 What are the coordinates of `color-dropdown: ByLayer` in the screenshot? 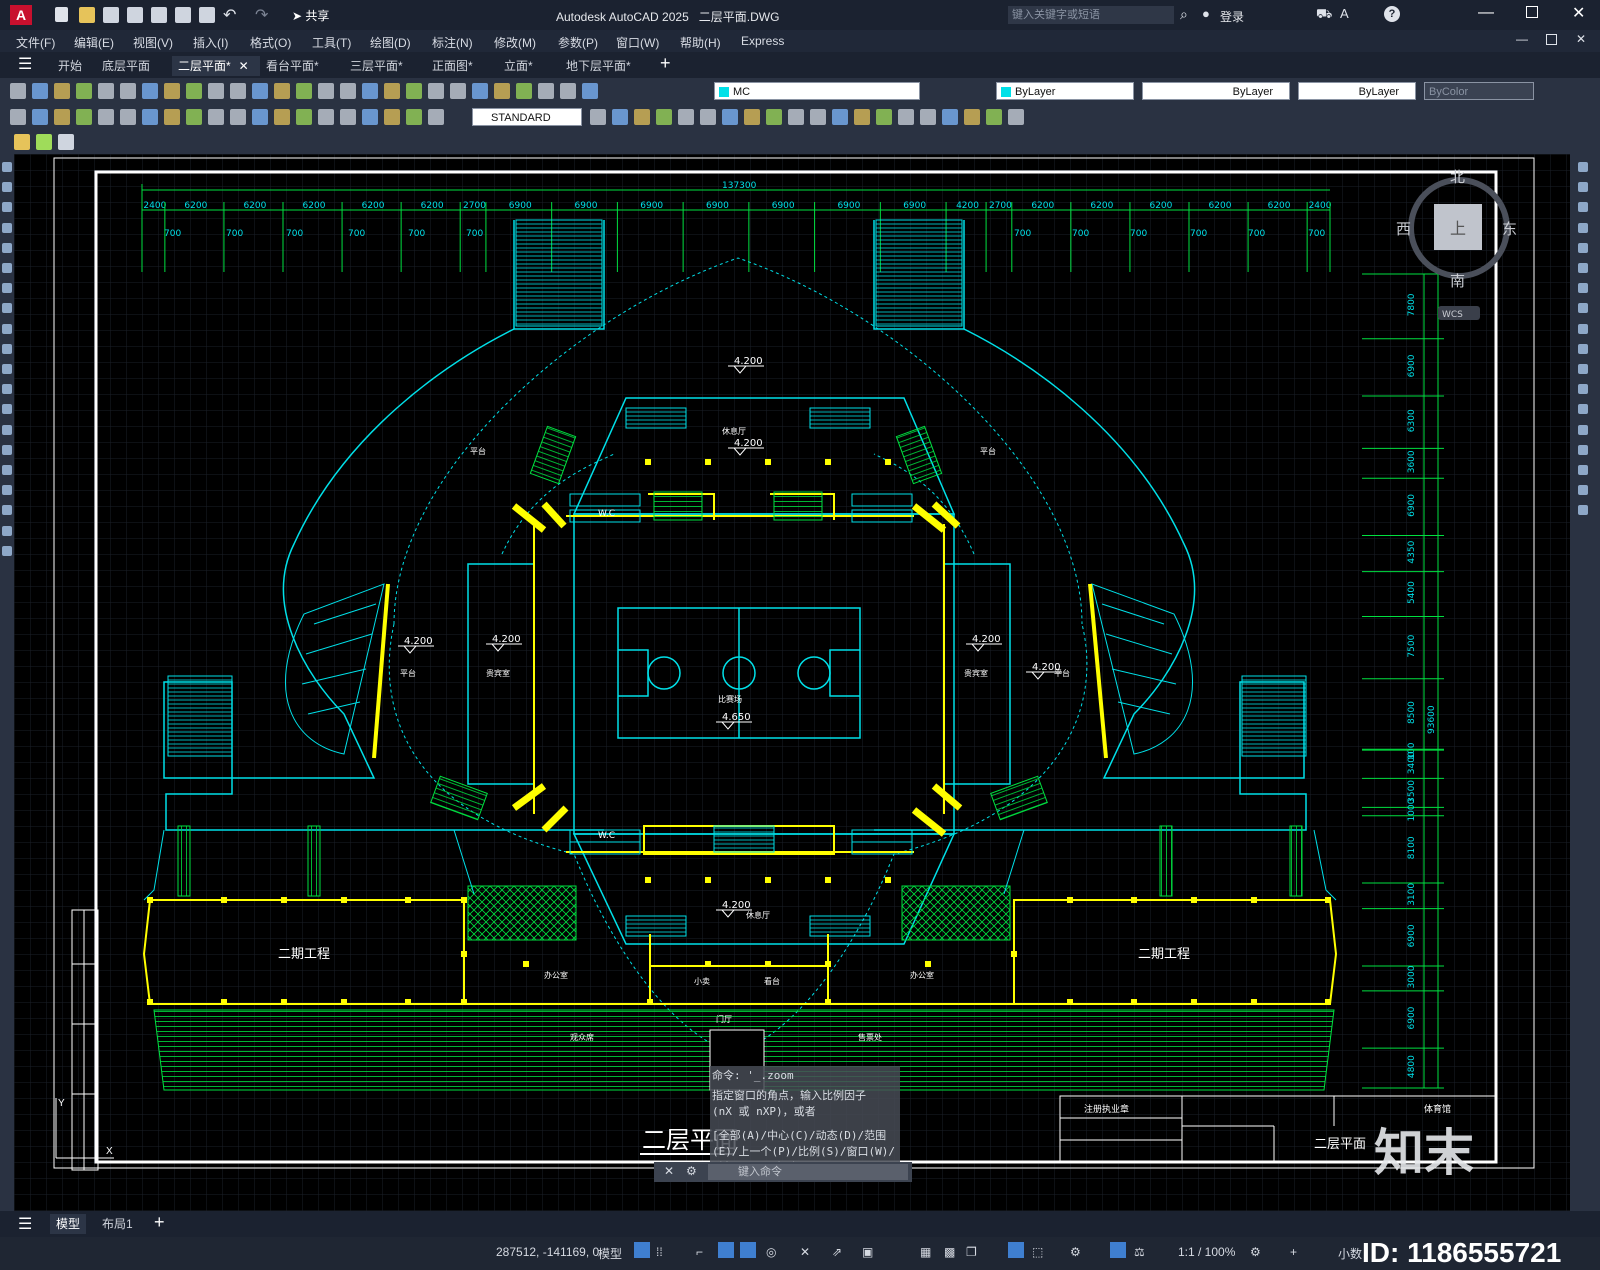 It's located at (1065, 91).